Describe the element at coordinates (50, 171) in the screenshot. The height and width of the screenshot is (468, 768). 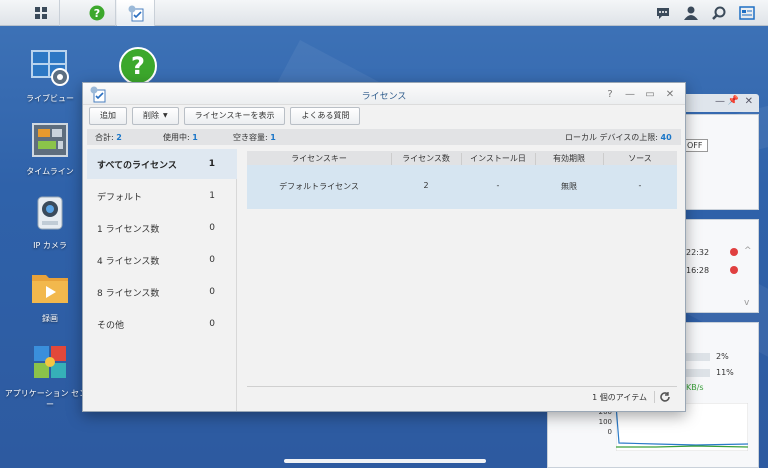
I see `desktop-icon-label: タイムライン` at that location.